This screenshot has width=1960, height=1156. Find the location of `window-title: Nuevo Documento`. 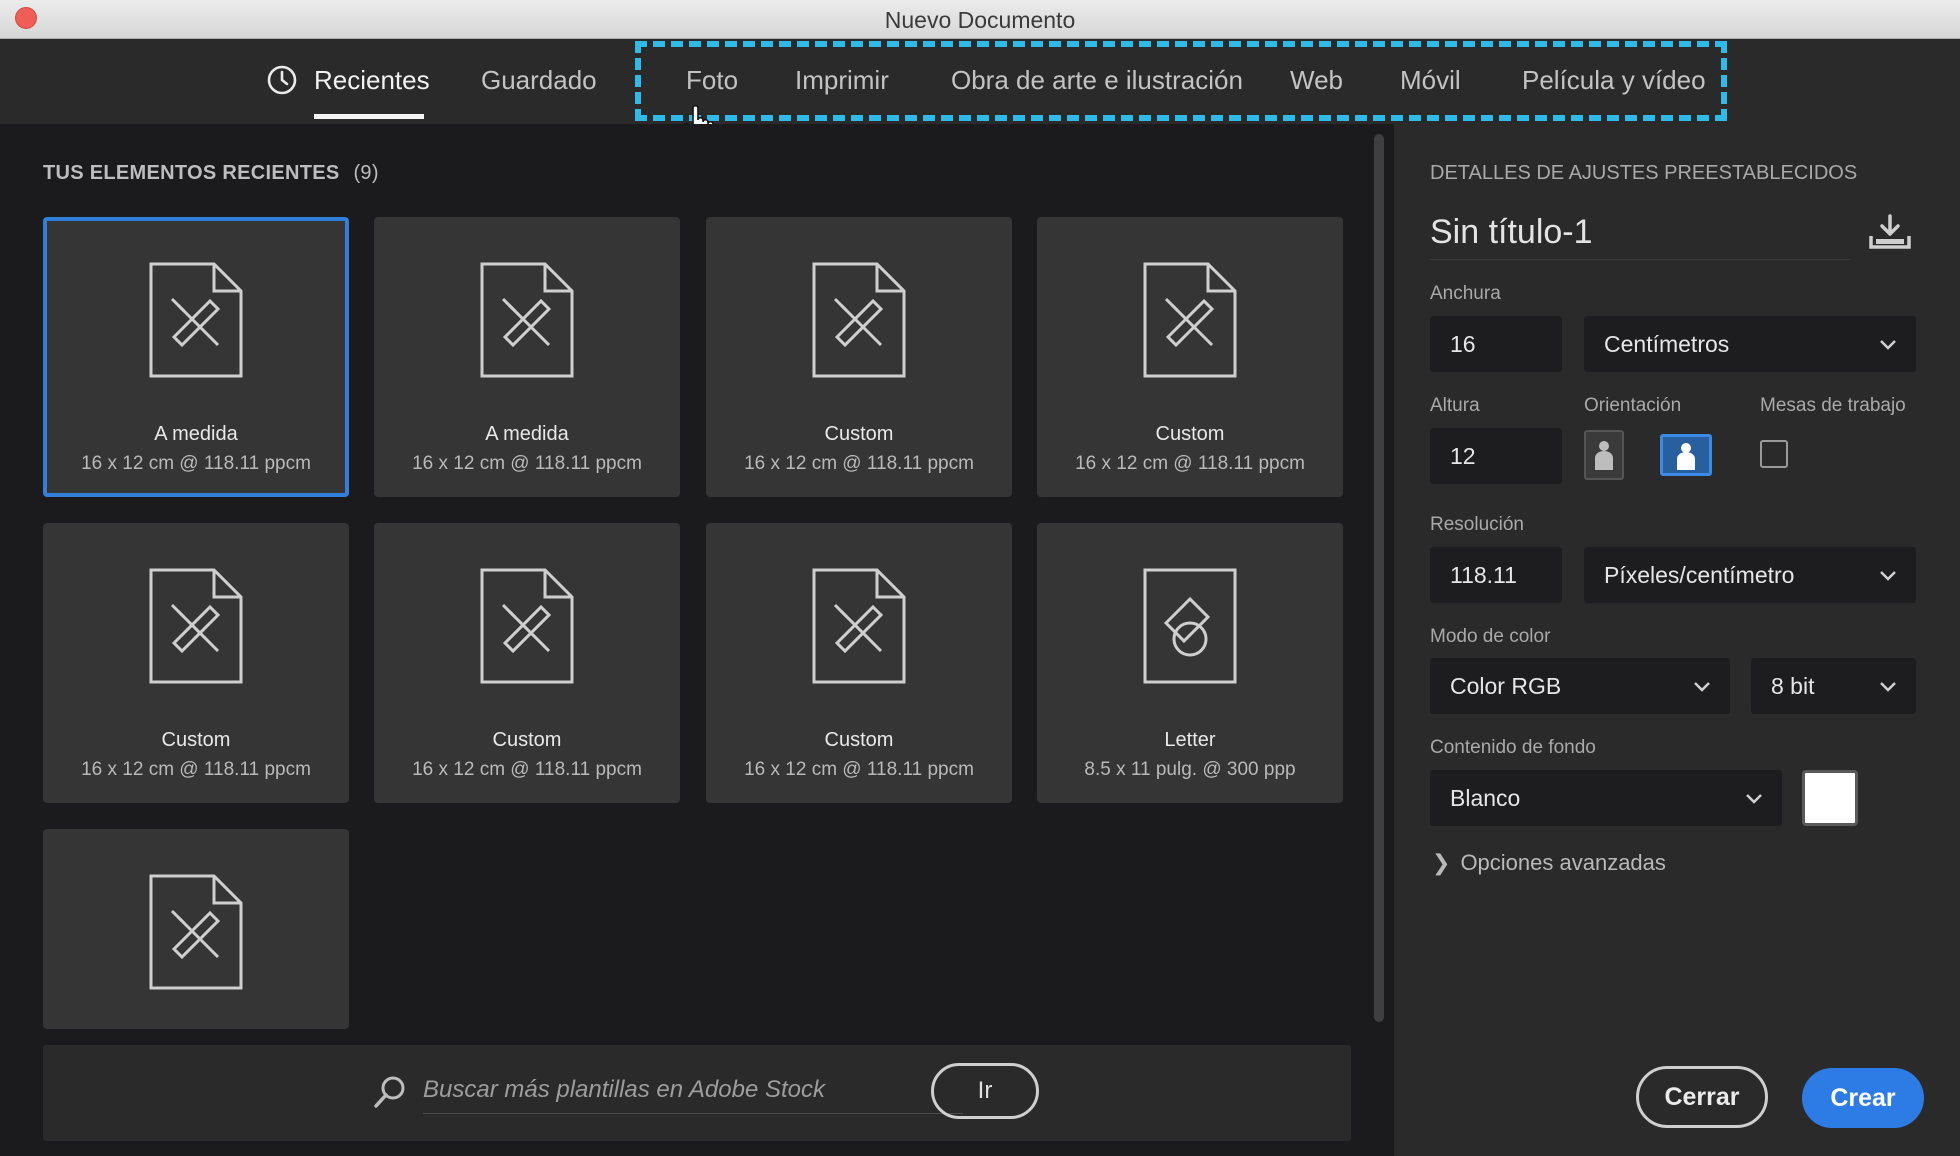

window-title: Nuevo Documento is located at coordinates (980, 20).